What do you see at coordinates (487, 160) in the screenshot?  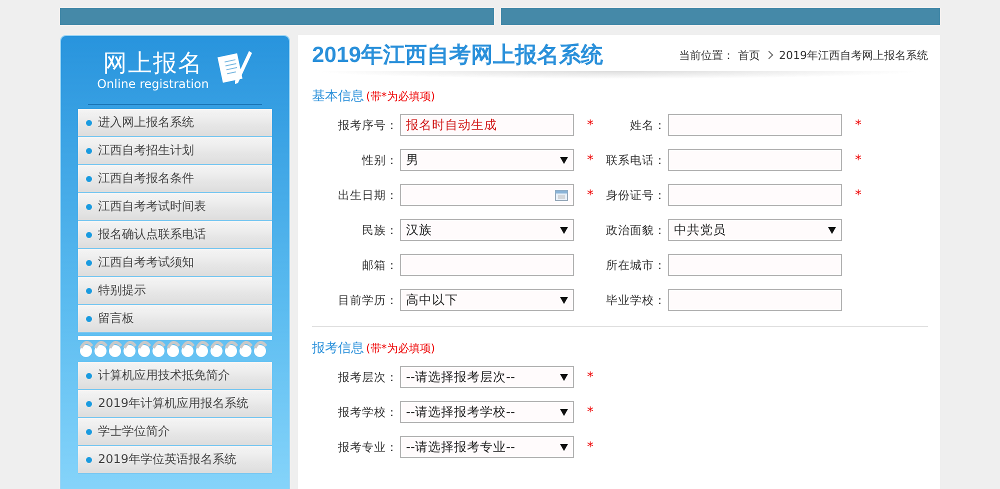 I see `select-dropdown: 男` at bounding box center [487, 160].